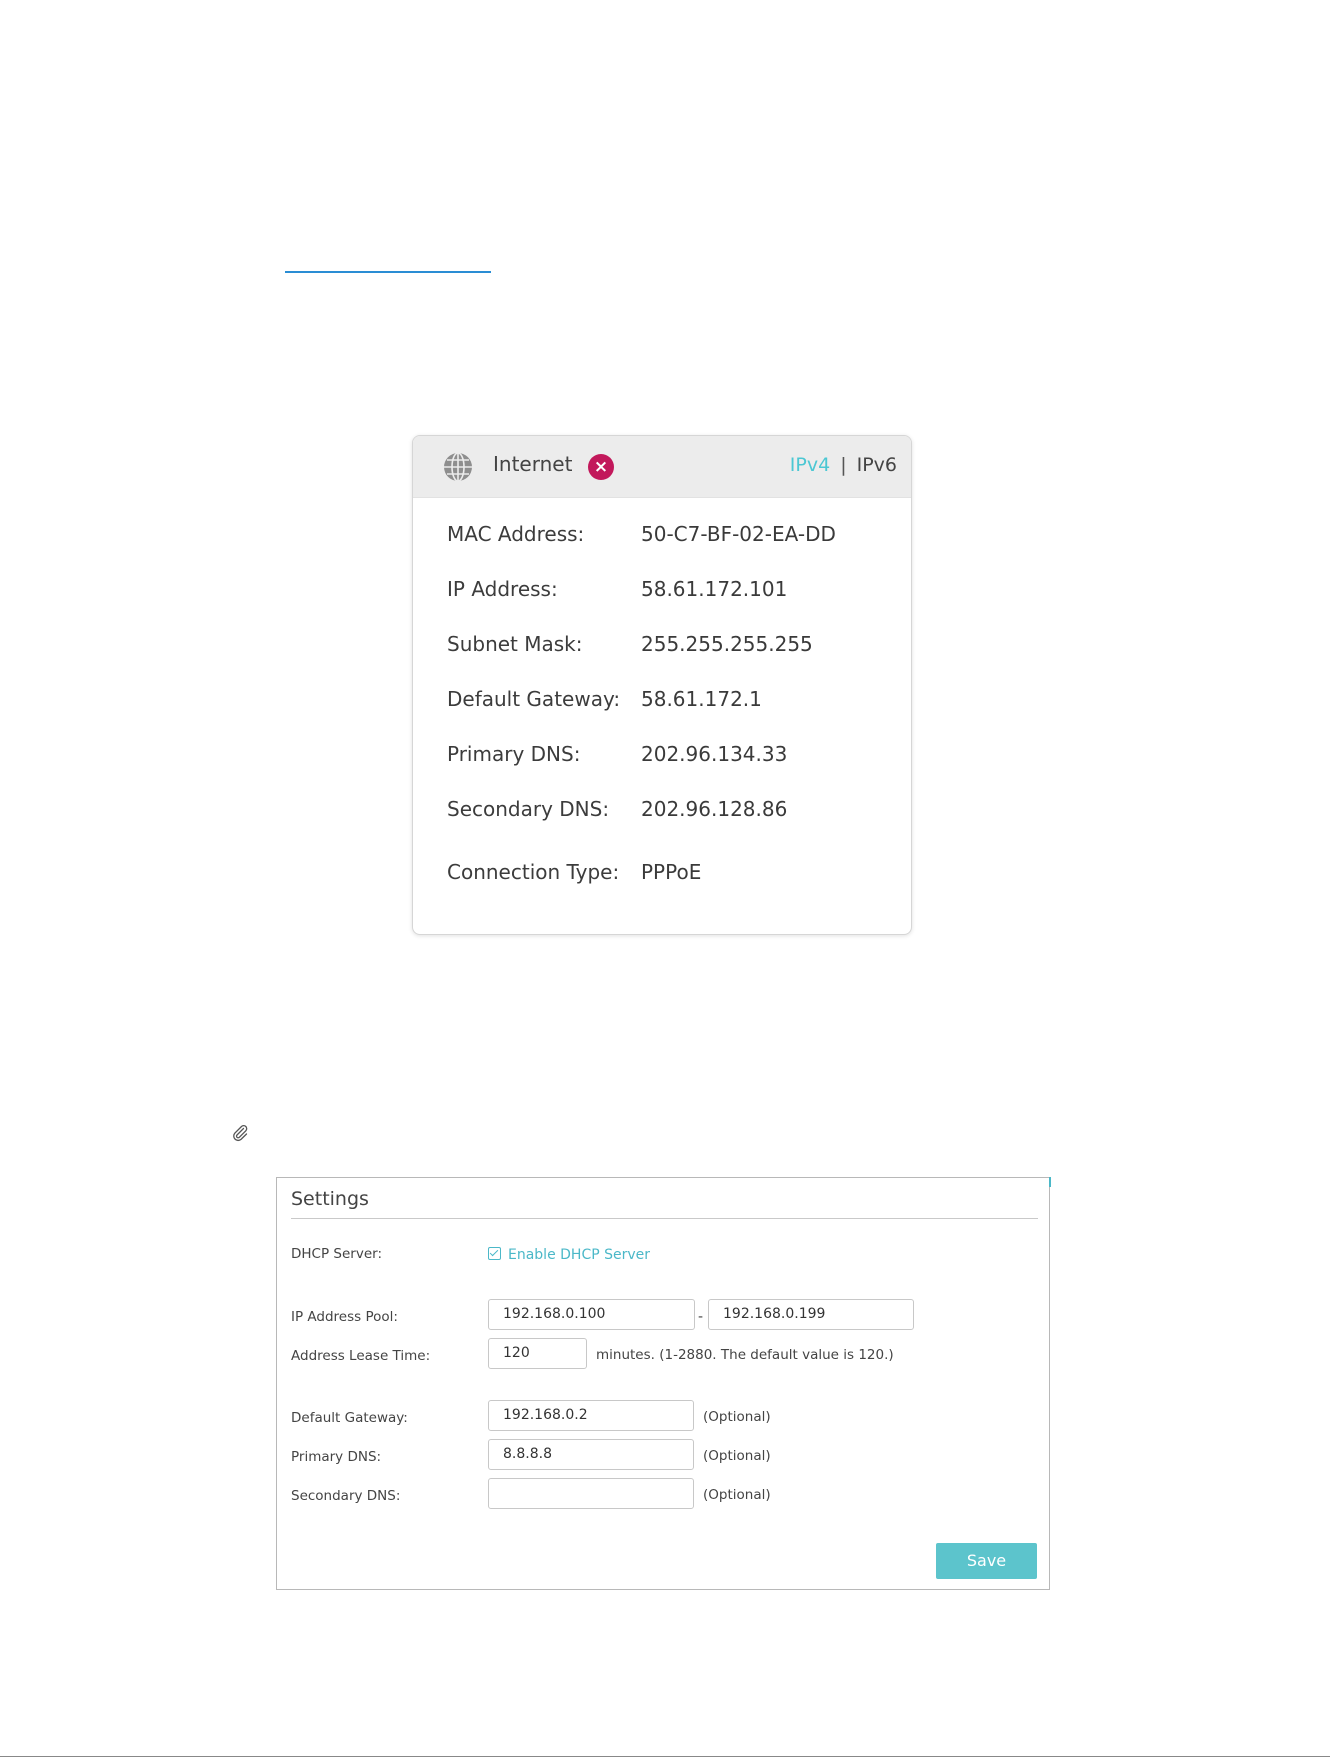 The height and width of the screenshot is (1758, 1330). Describe the element at coordinates (537, 1353) in the screenshot. I see `lease-time-input: 120` at that location.